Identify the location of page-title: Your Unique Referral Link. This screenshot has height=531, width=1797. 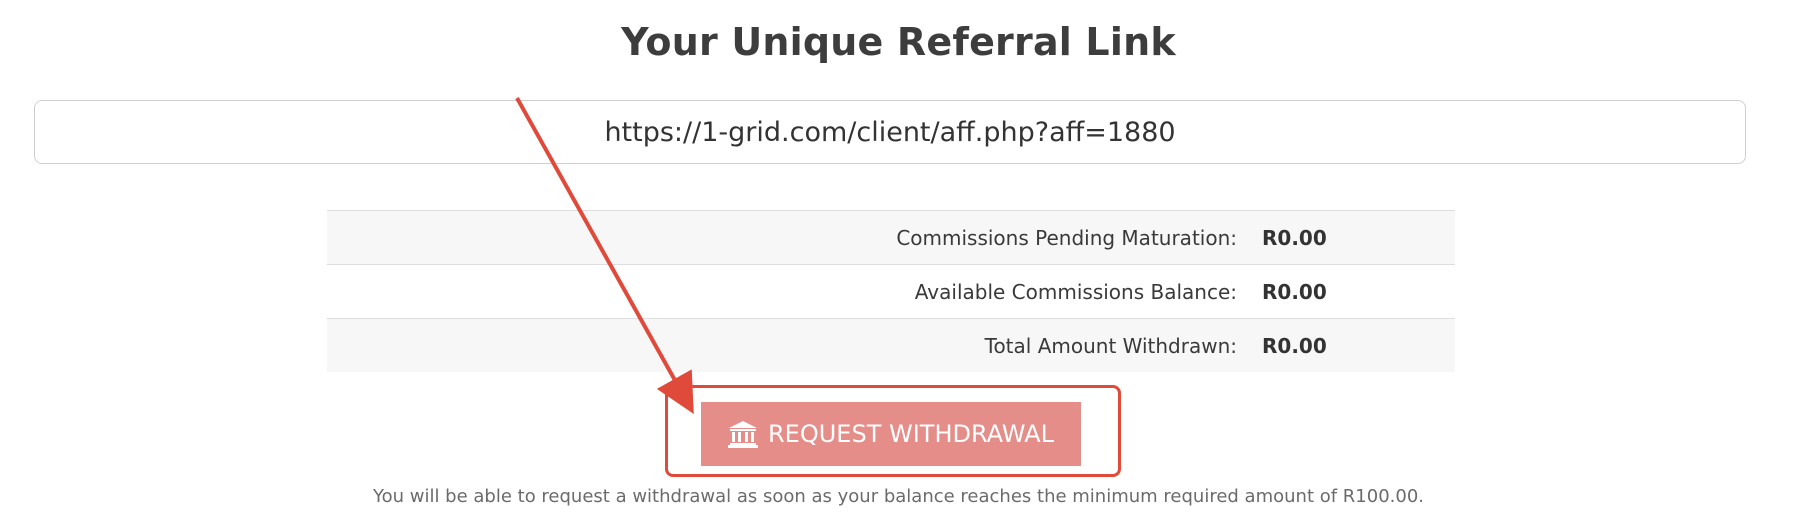
(898, 42).